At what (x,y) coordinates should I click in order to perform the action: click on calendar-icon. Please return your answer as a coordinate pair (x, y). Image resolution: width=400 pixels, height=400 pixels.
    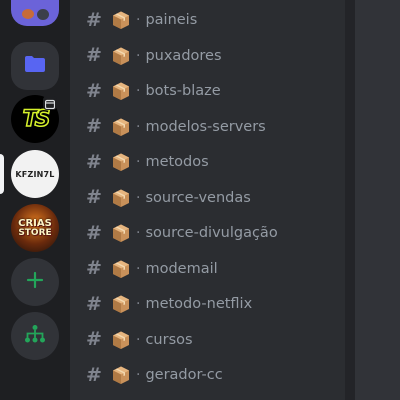
    Looking at the image, I should click on (50, 103).